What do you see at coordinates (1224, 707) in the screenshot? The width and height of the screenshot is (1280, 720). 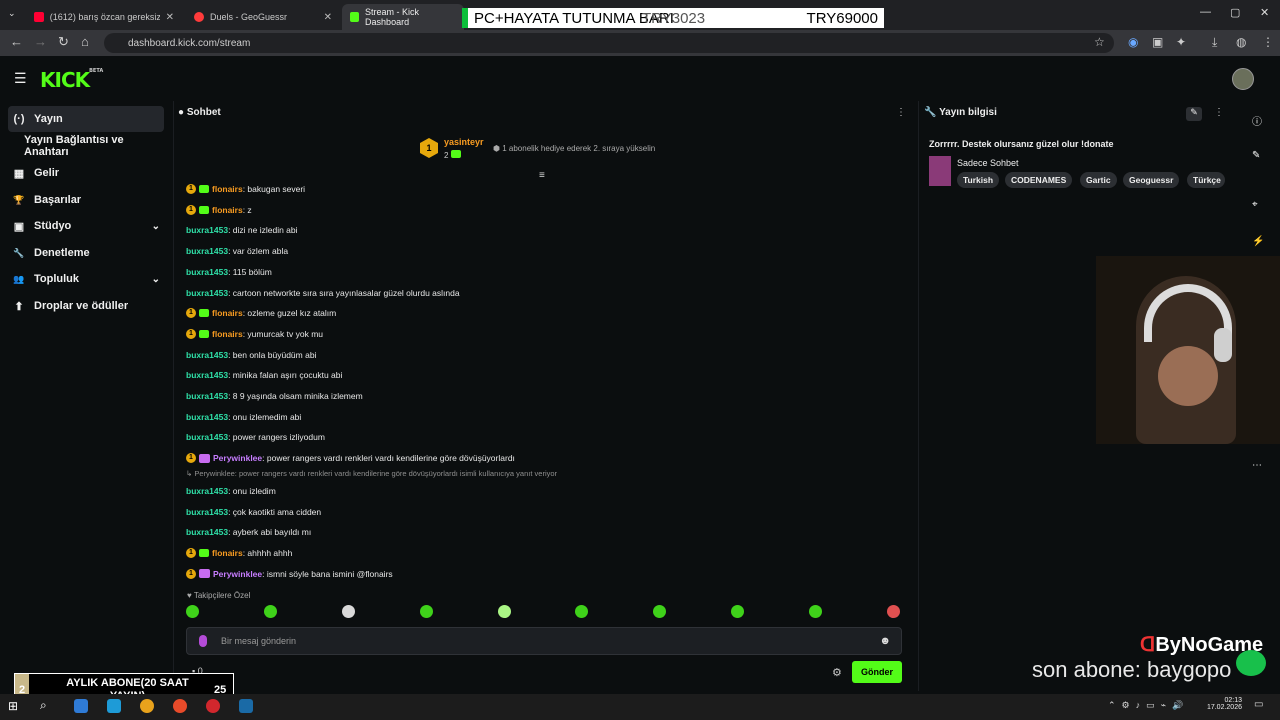 I see `clock-date: 17.02.2026` at bounding box center [1224, 707].